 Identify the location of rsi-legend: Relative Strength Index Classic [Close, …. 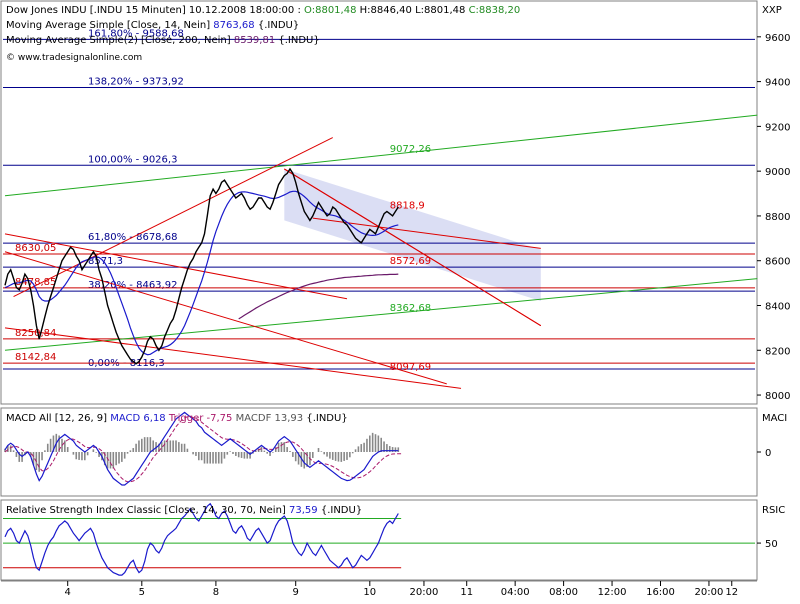
(184, 510).